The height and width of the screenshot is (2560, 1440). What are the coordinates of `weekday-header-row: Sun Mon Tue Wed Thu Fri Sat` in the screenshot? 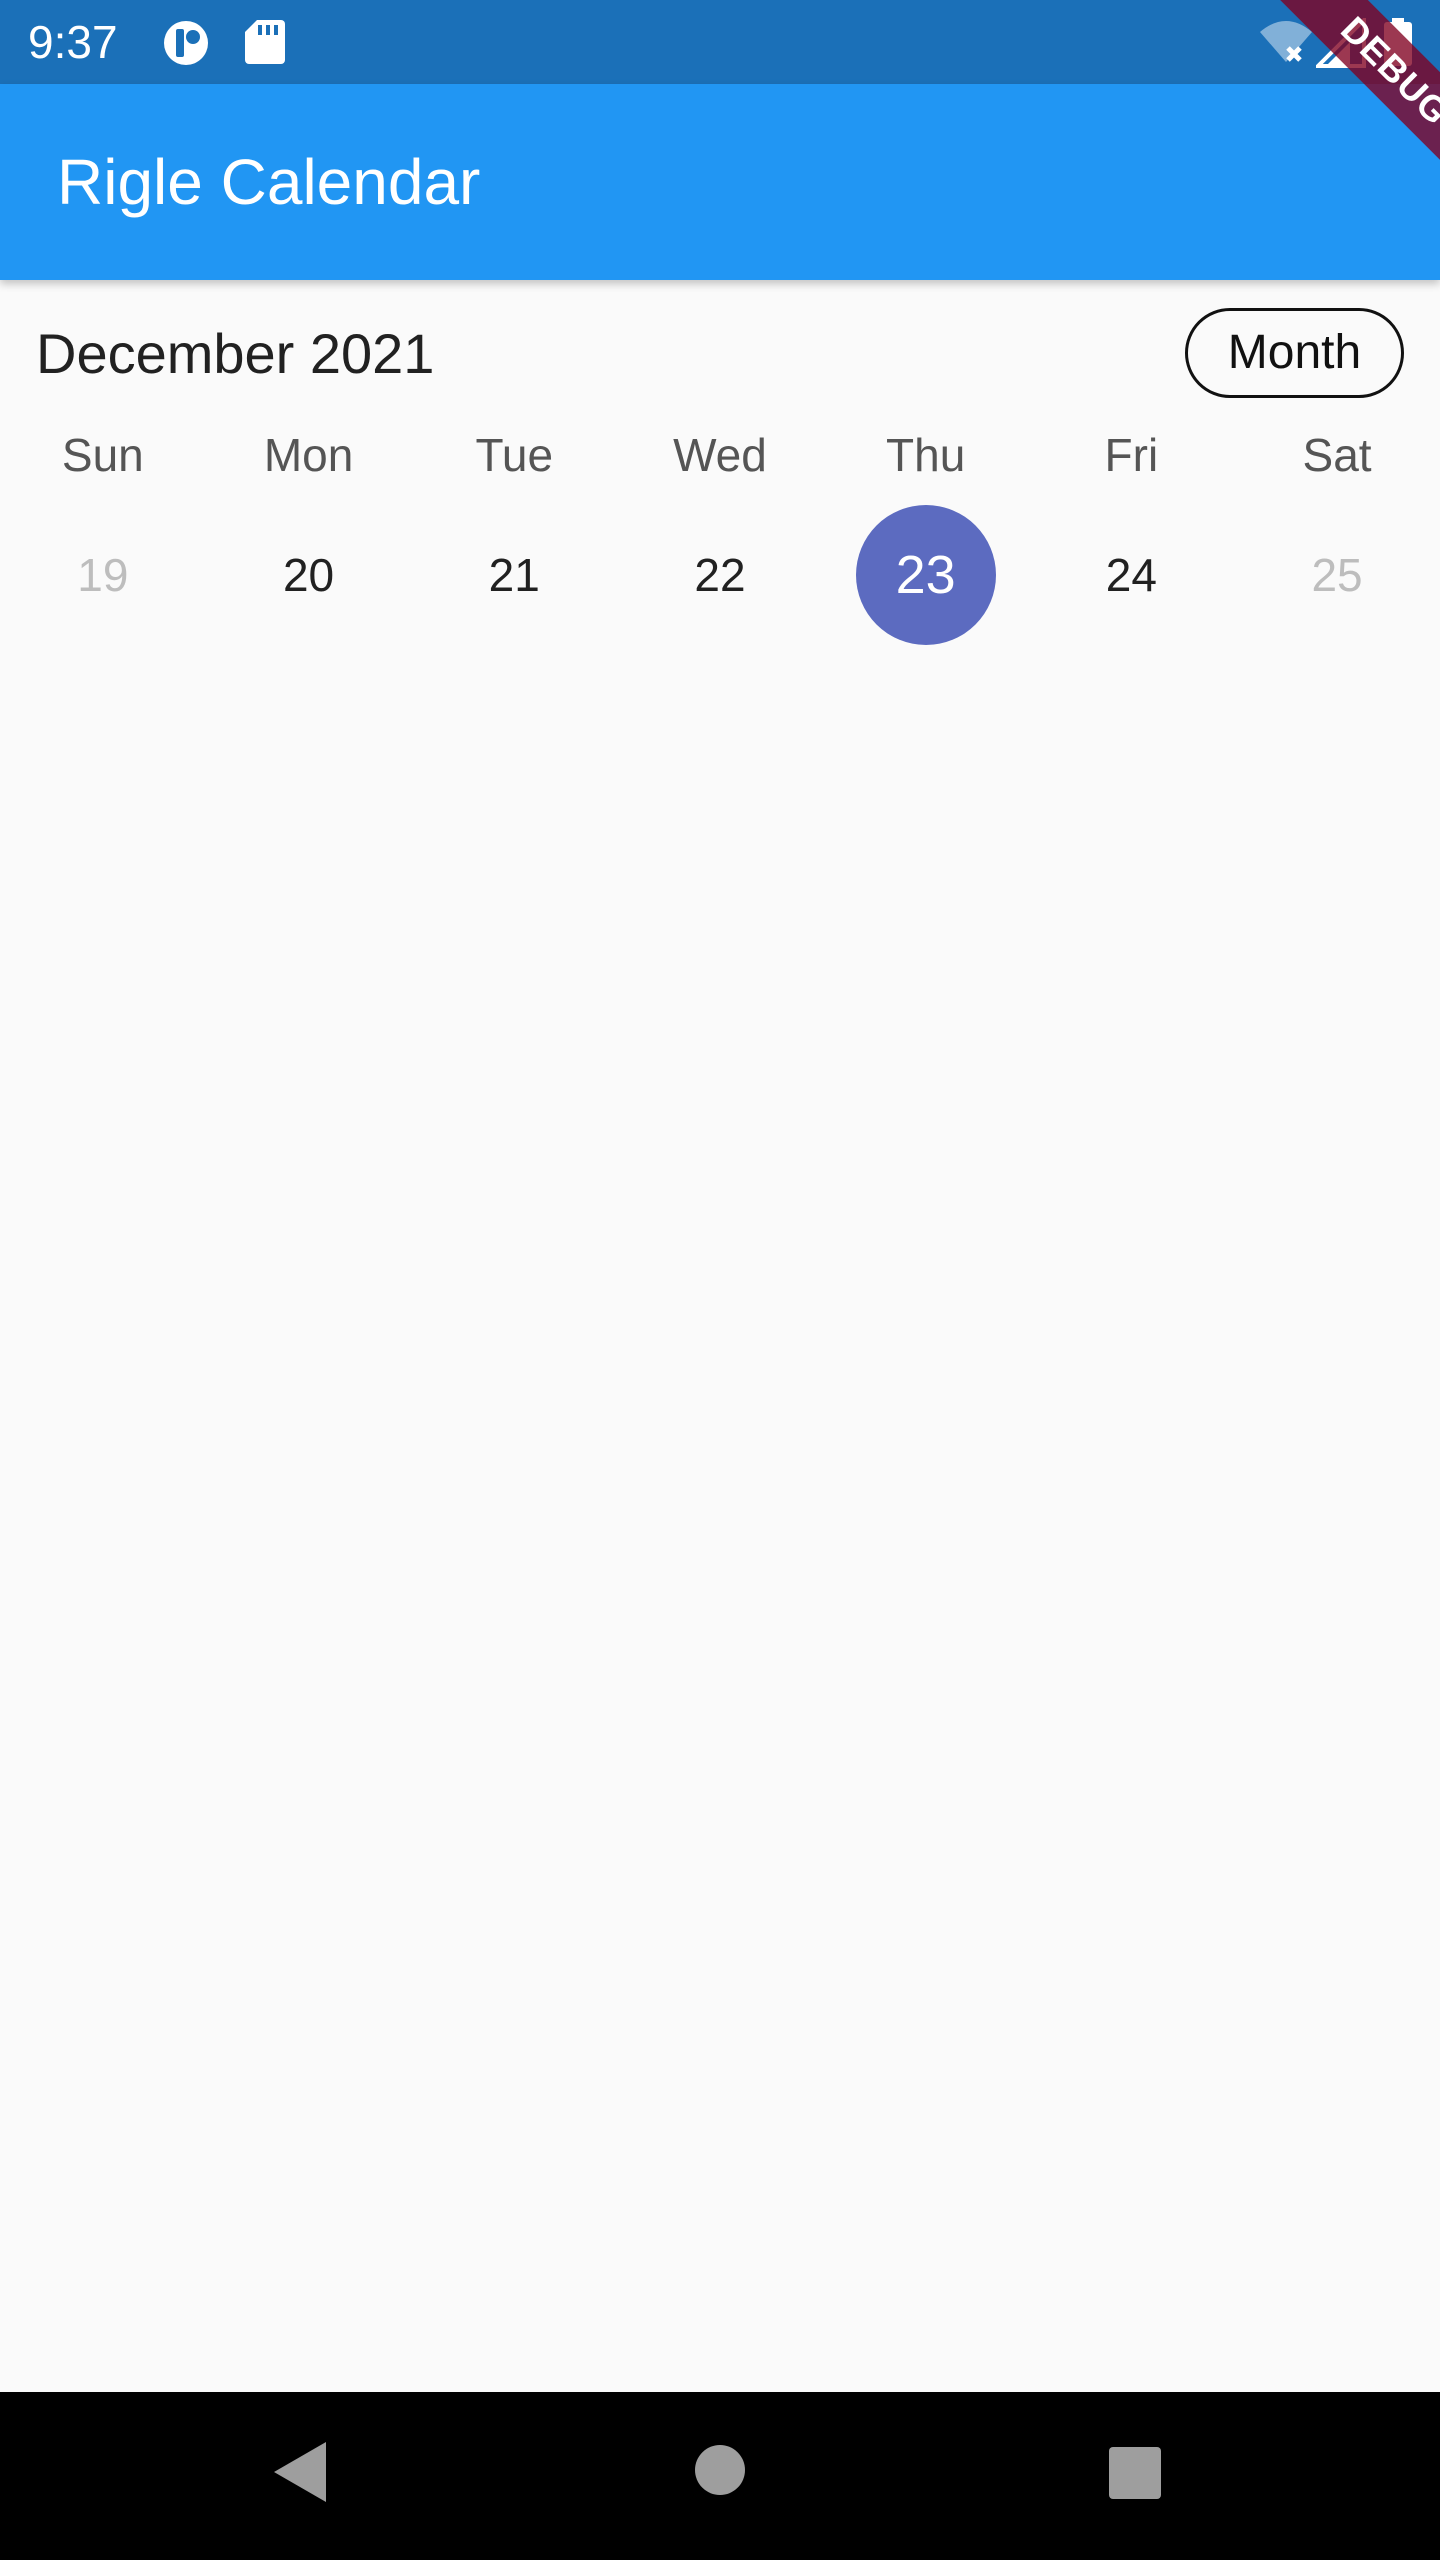 It's located at (720, 455).